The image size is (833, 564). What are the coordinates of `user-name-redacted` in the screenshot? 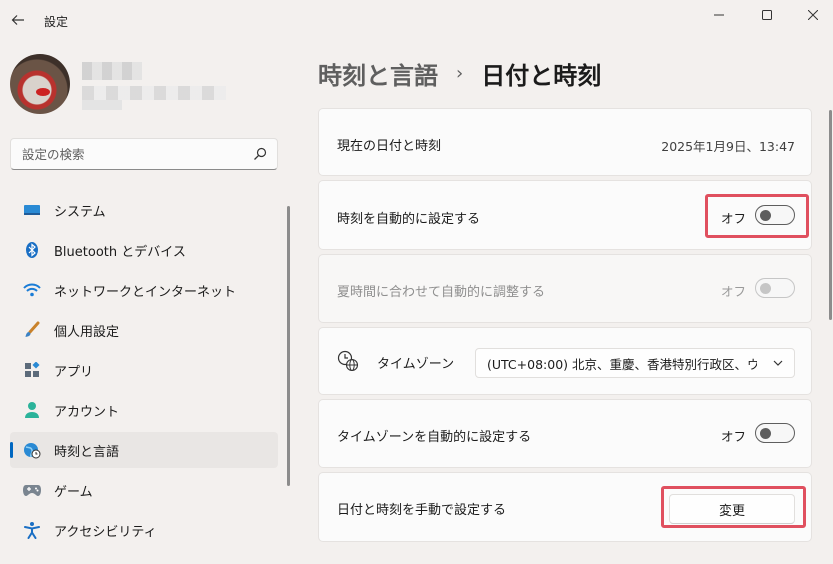 It's located at (112, 71).